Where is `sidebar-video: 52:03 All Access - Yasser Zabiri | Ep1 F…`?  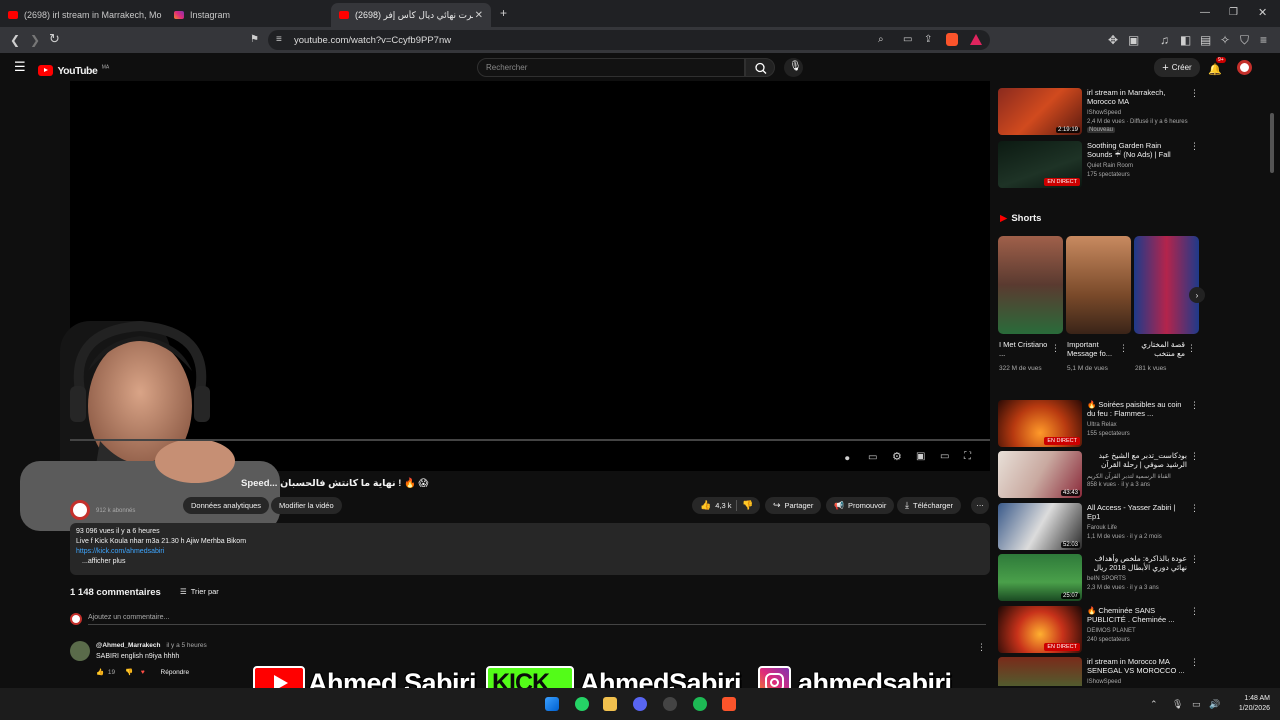
sidebar-video: 52:03 All Access - Yasser Zabiri | Ep1 F… is located at coordinates (1100, 527).